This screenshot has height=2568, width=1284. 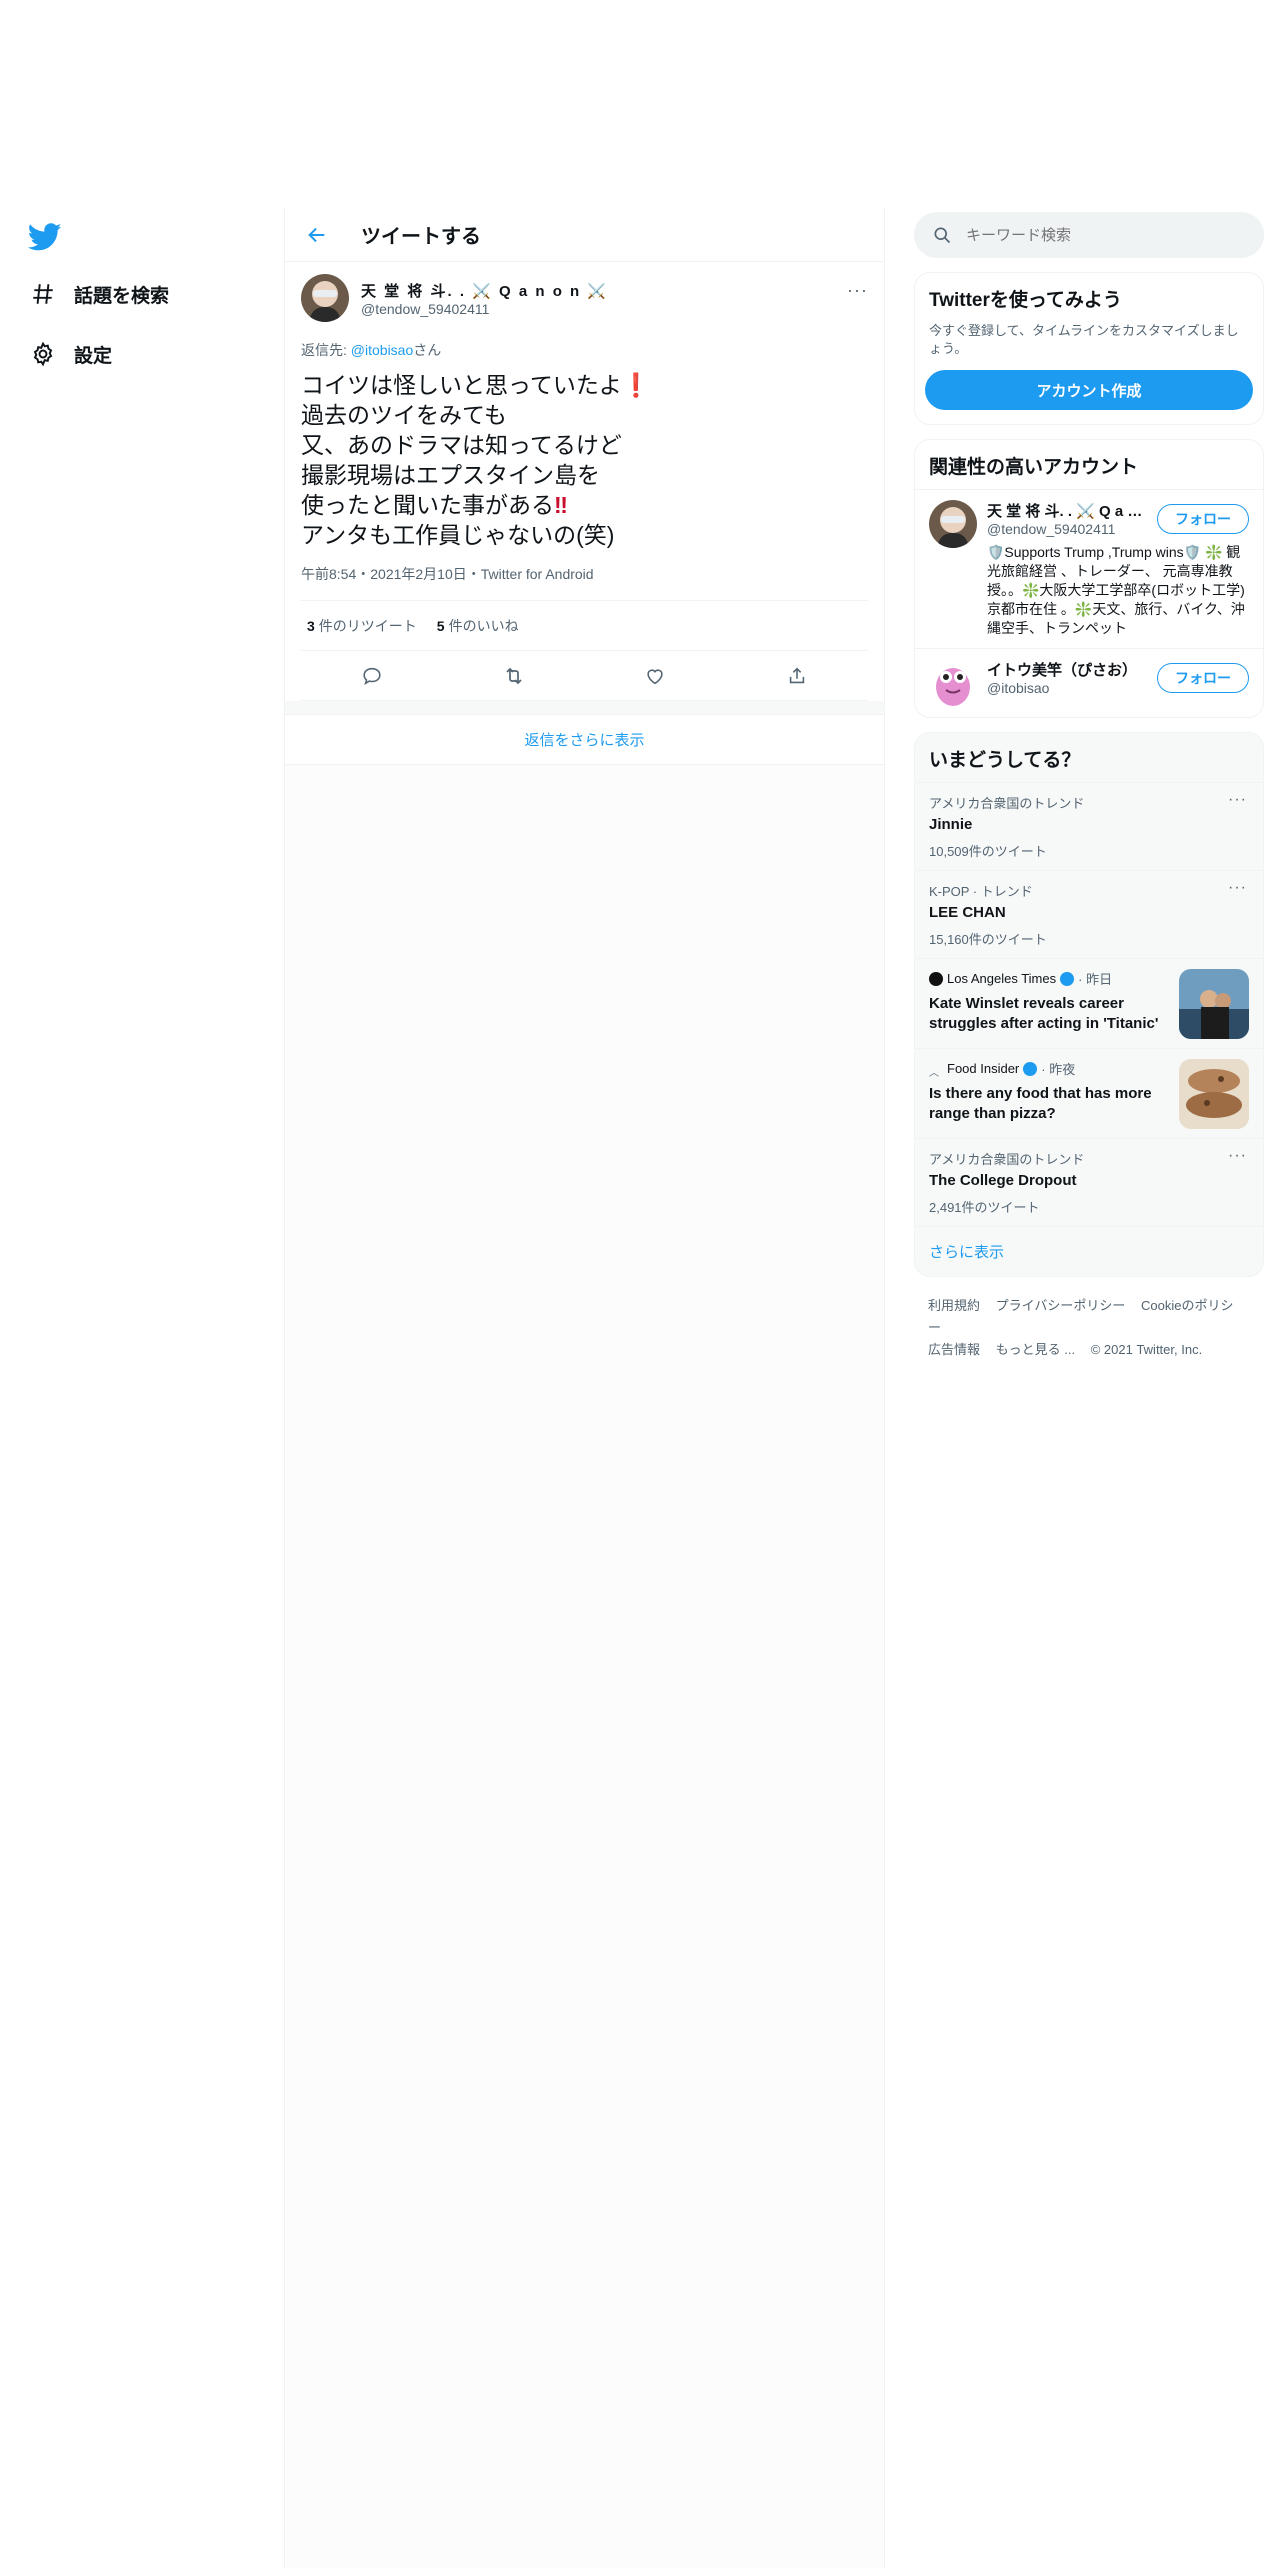 What do you see at coordinates (450, 475) in the screenshot?
I see `tweet-line: 撮影現場はエプスタイン島を` at bounding box center [450, 475].